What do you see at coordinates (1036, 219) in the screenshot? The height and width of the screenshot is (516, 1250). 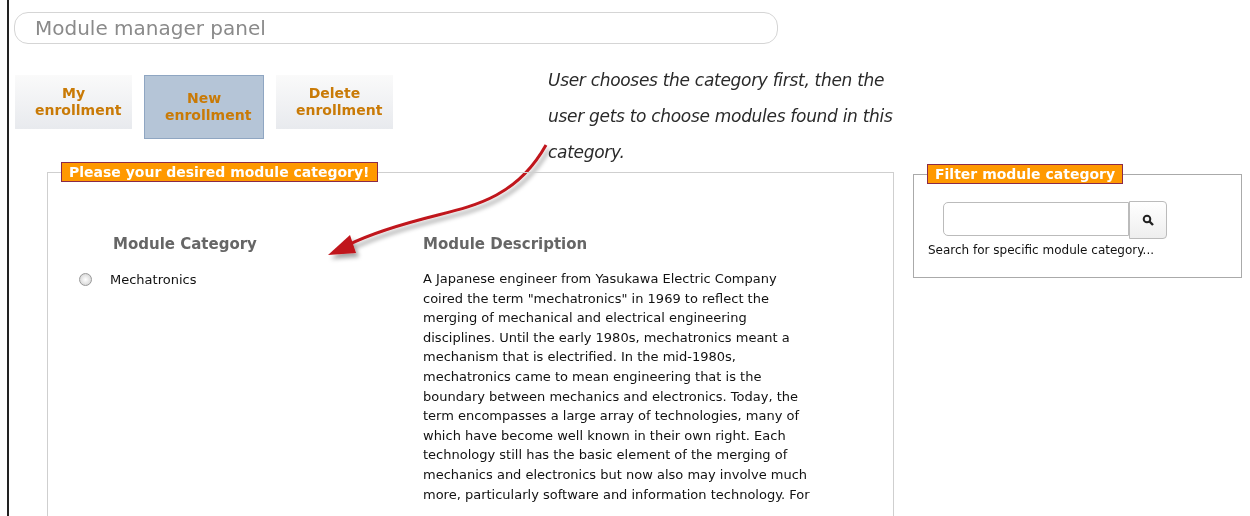 I see `search-field` at bounding box center [1036, 219].